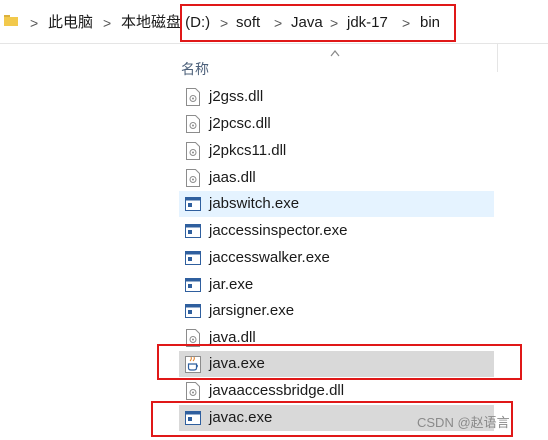  I want to click on file-name: javaaccessbridge.dll, so click(277, 390).